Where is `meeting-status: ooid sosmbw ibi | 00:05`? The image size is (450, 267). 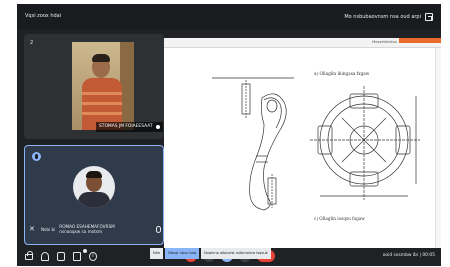
meeting-status: ooid sosmbw ibi | 00:05 is located at coordinates (408, 255).